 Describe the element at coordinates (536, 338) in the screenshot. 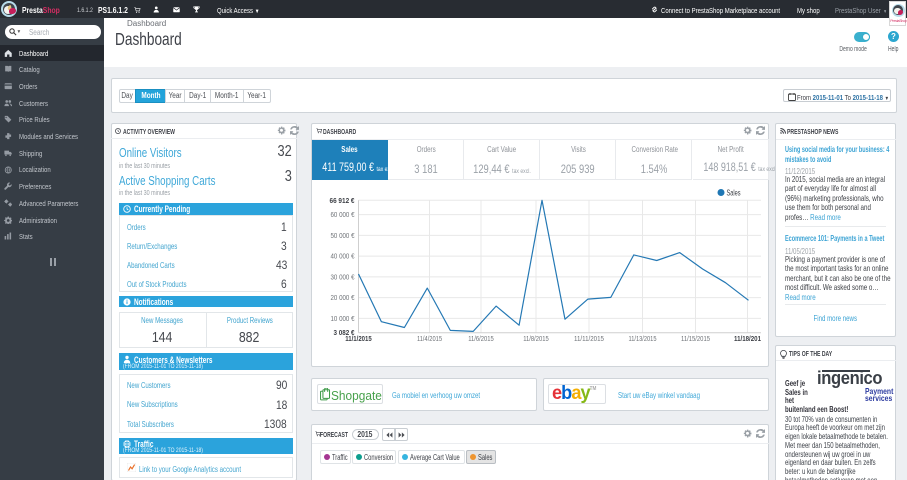

I see `svg-text: 11/8/2015` at that location.